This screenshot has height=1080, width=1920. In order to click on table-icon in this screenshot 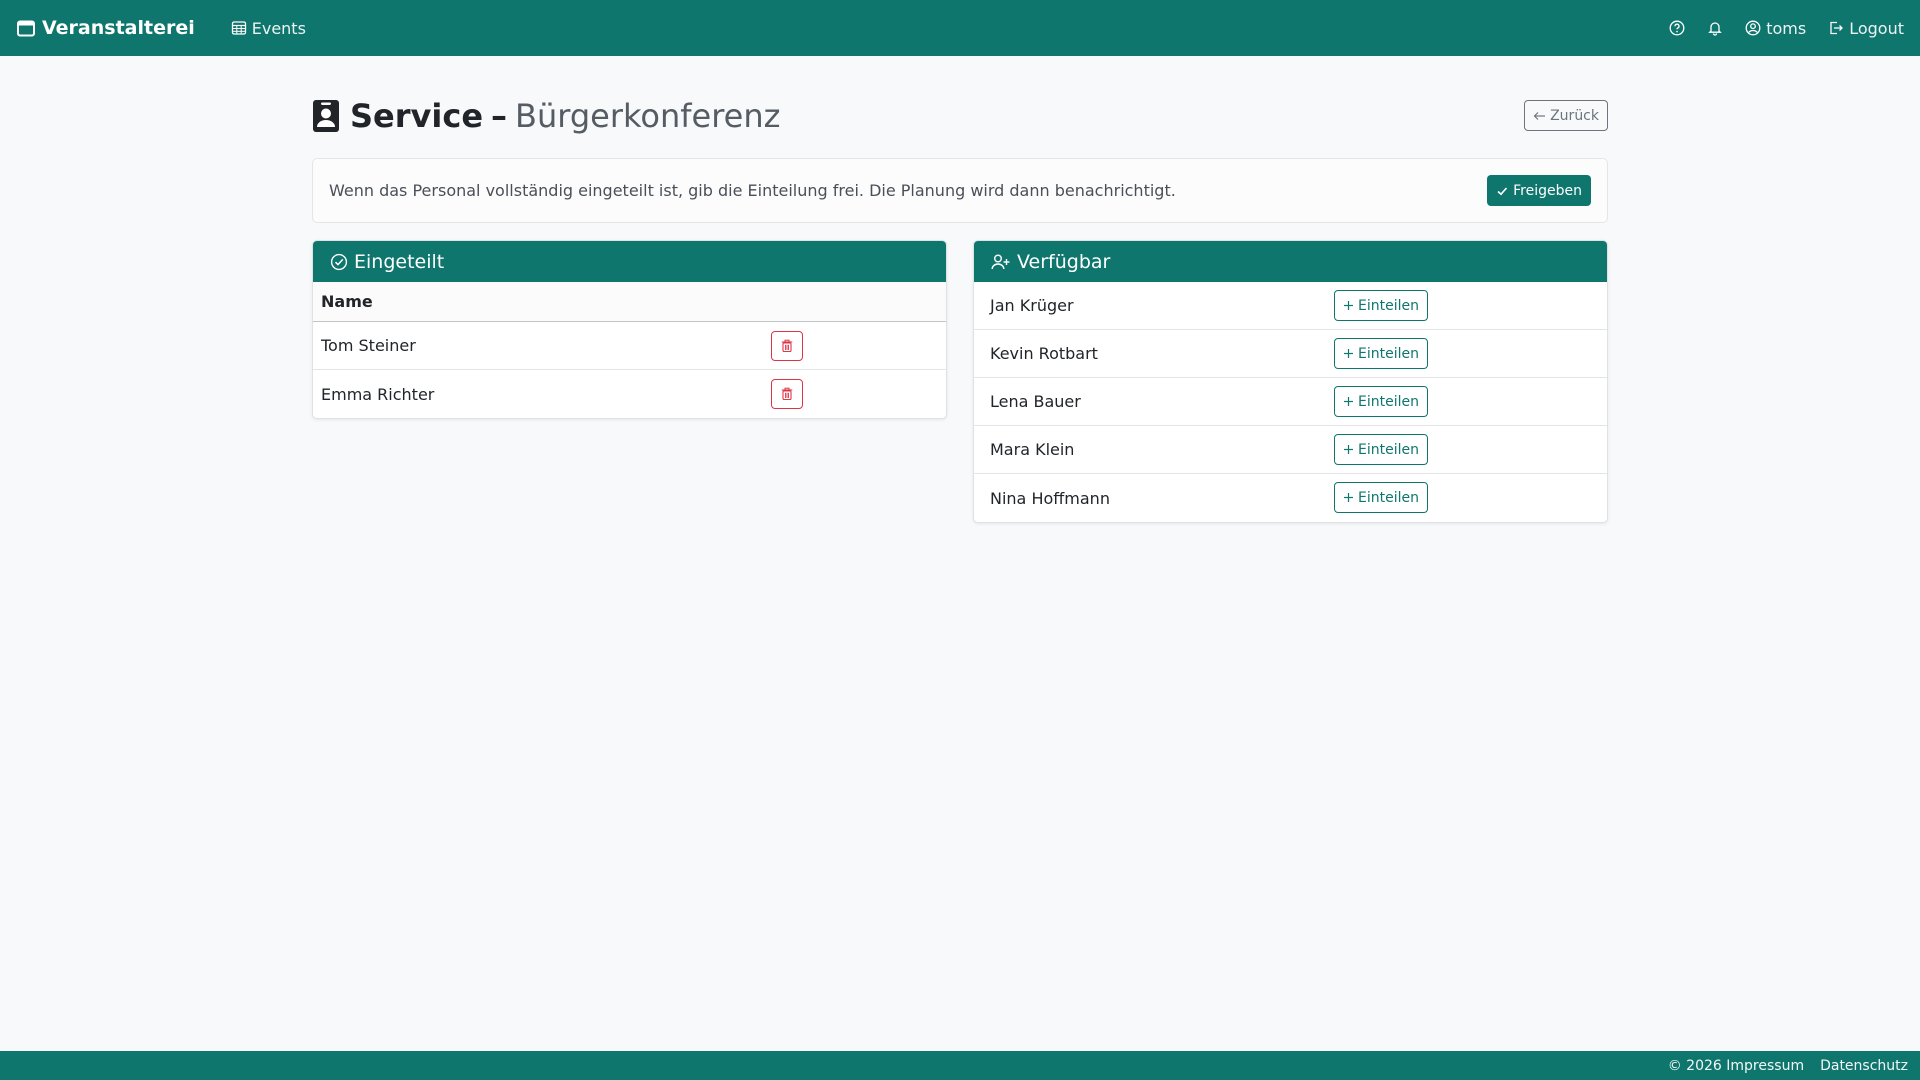, I will do `click(239, 28)`.